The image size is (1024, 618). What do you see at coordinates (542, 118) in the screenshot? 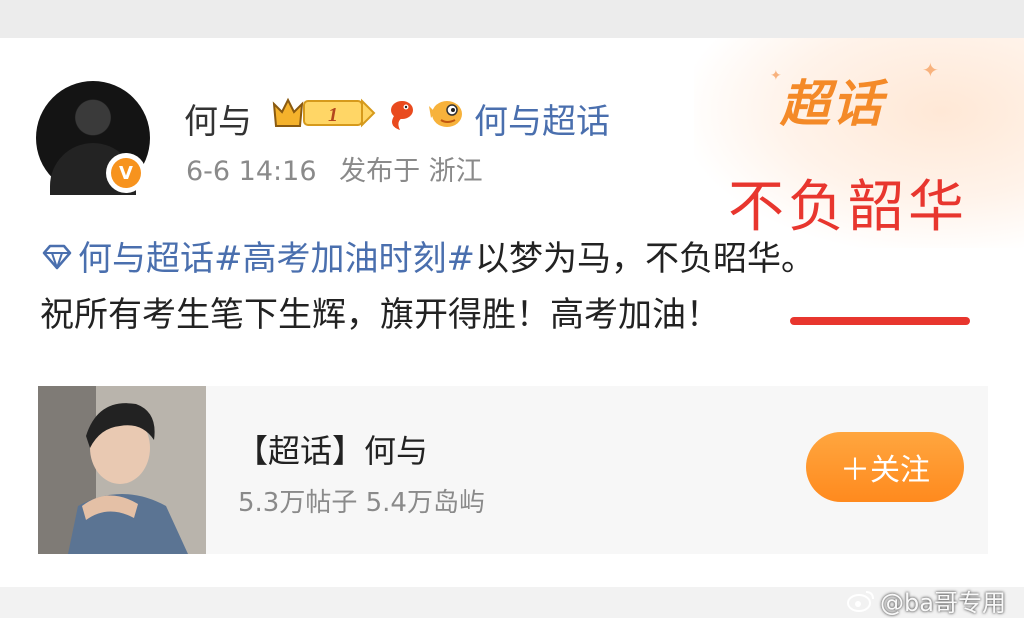
I see `topic-link: 何与超话` at bounding box center [542, 118].